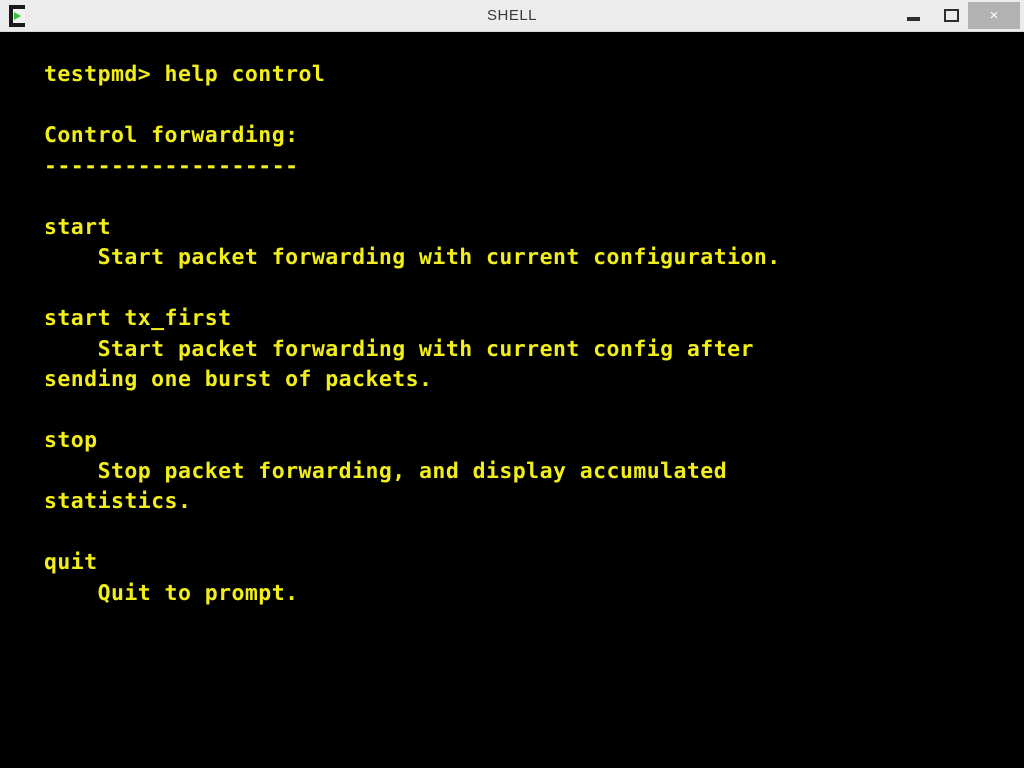  I want to click on terminal-line: start, so click(77, 227).